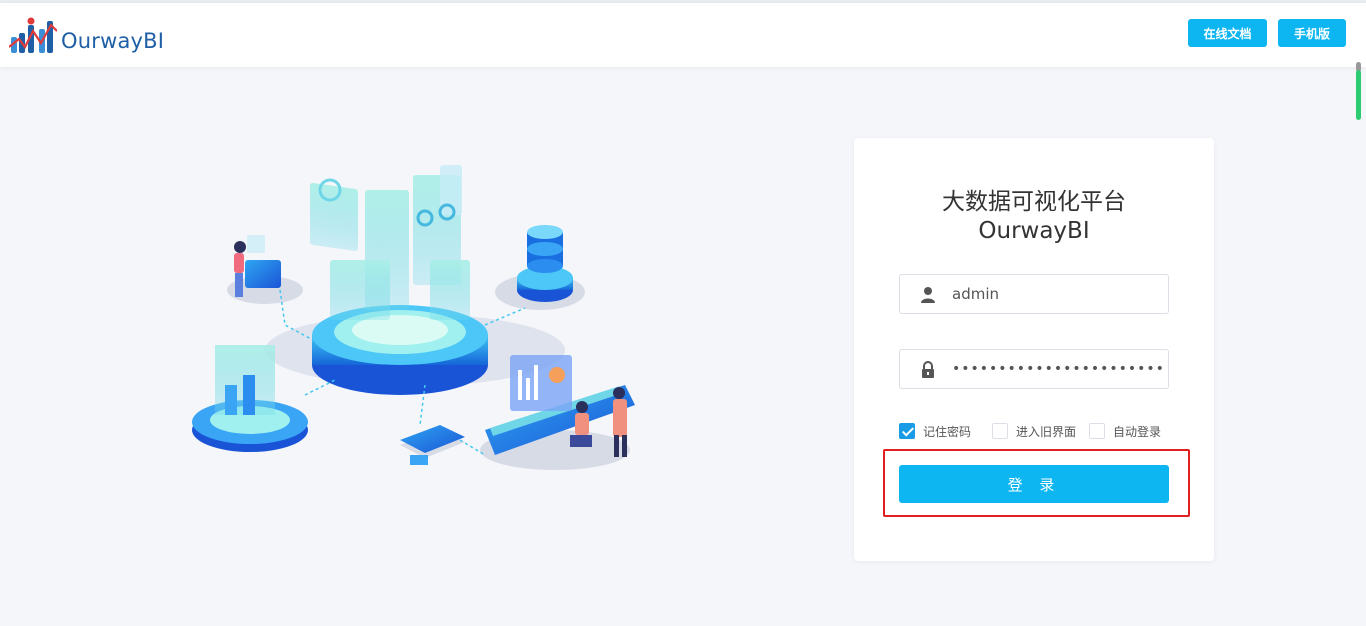 This screenshot has height=626, width=1366. I want to click on checkbox-checked-icon, so click(907, 431).